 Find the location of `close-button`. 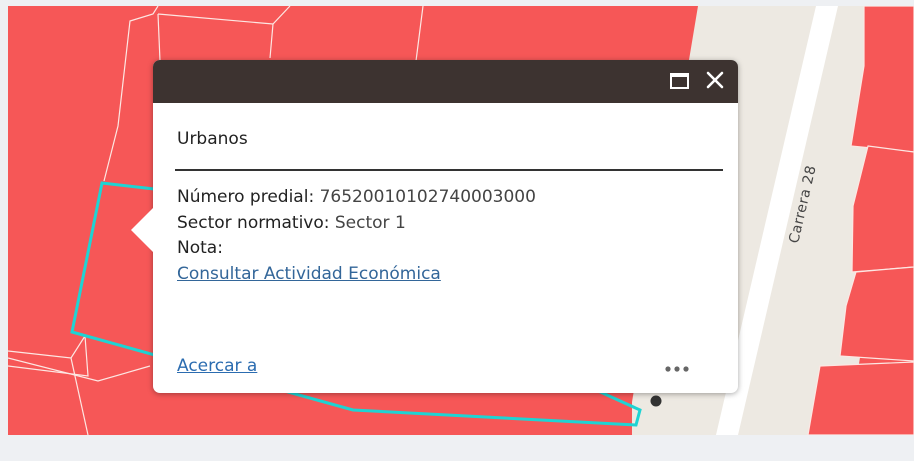

close-button is located at coordinates (716, 81).